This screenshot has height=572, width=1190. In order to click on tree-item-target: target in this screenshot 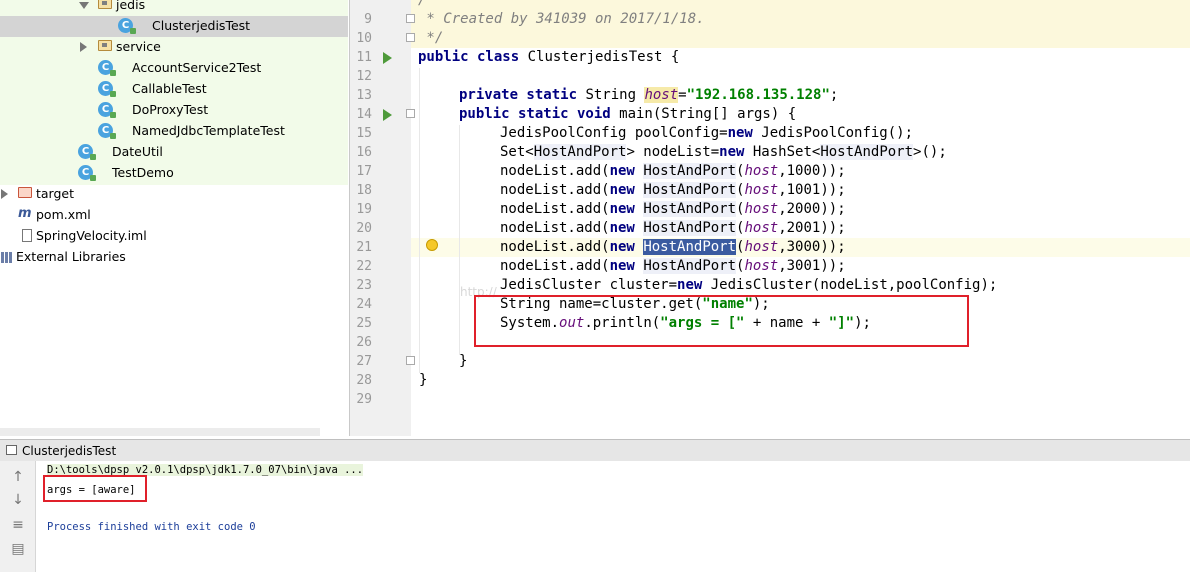, I will do `click(174, 194)`.